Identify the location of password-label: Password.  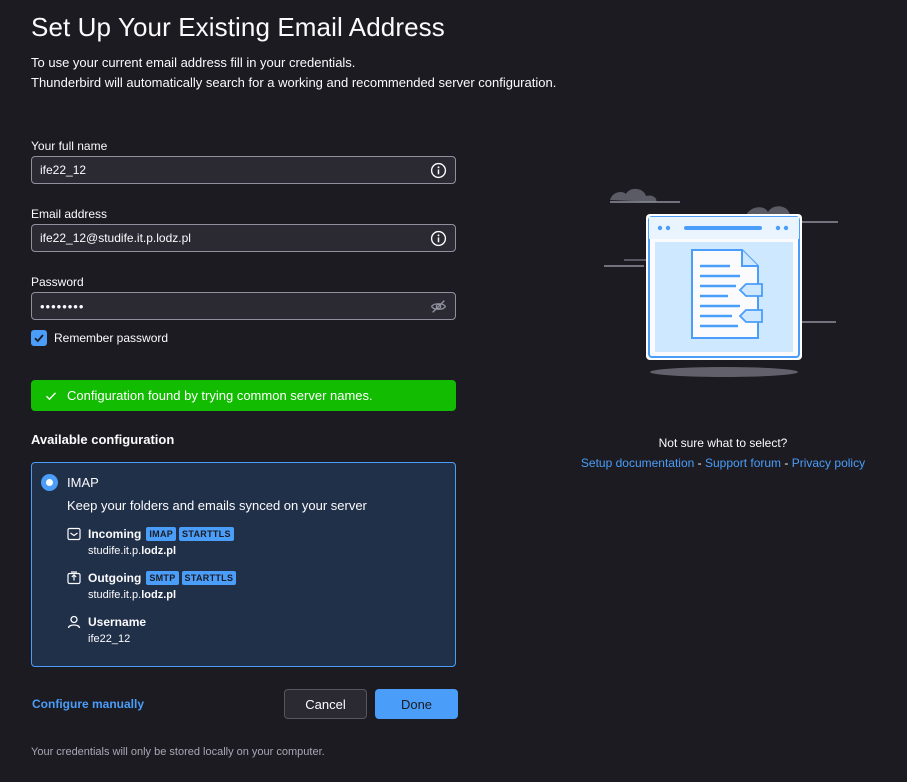
(57, 282).